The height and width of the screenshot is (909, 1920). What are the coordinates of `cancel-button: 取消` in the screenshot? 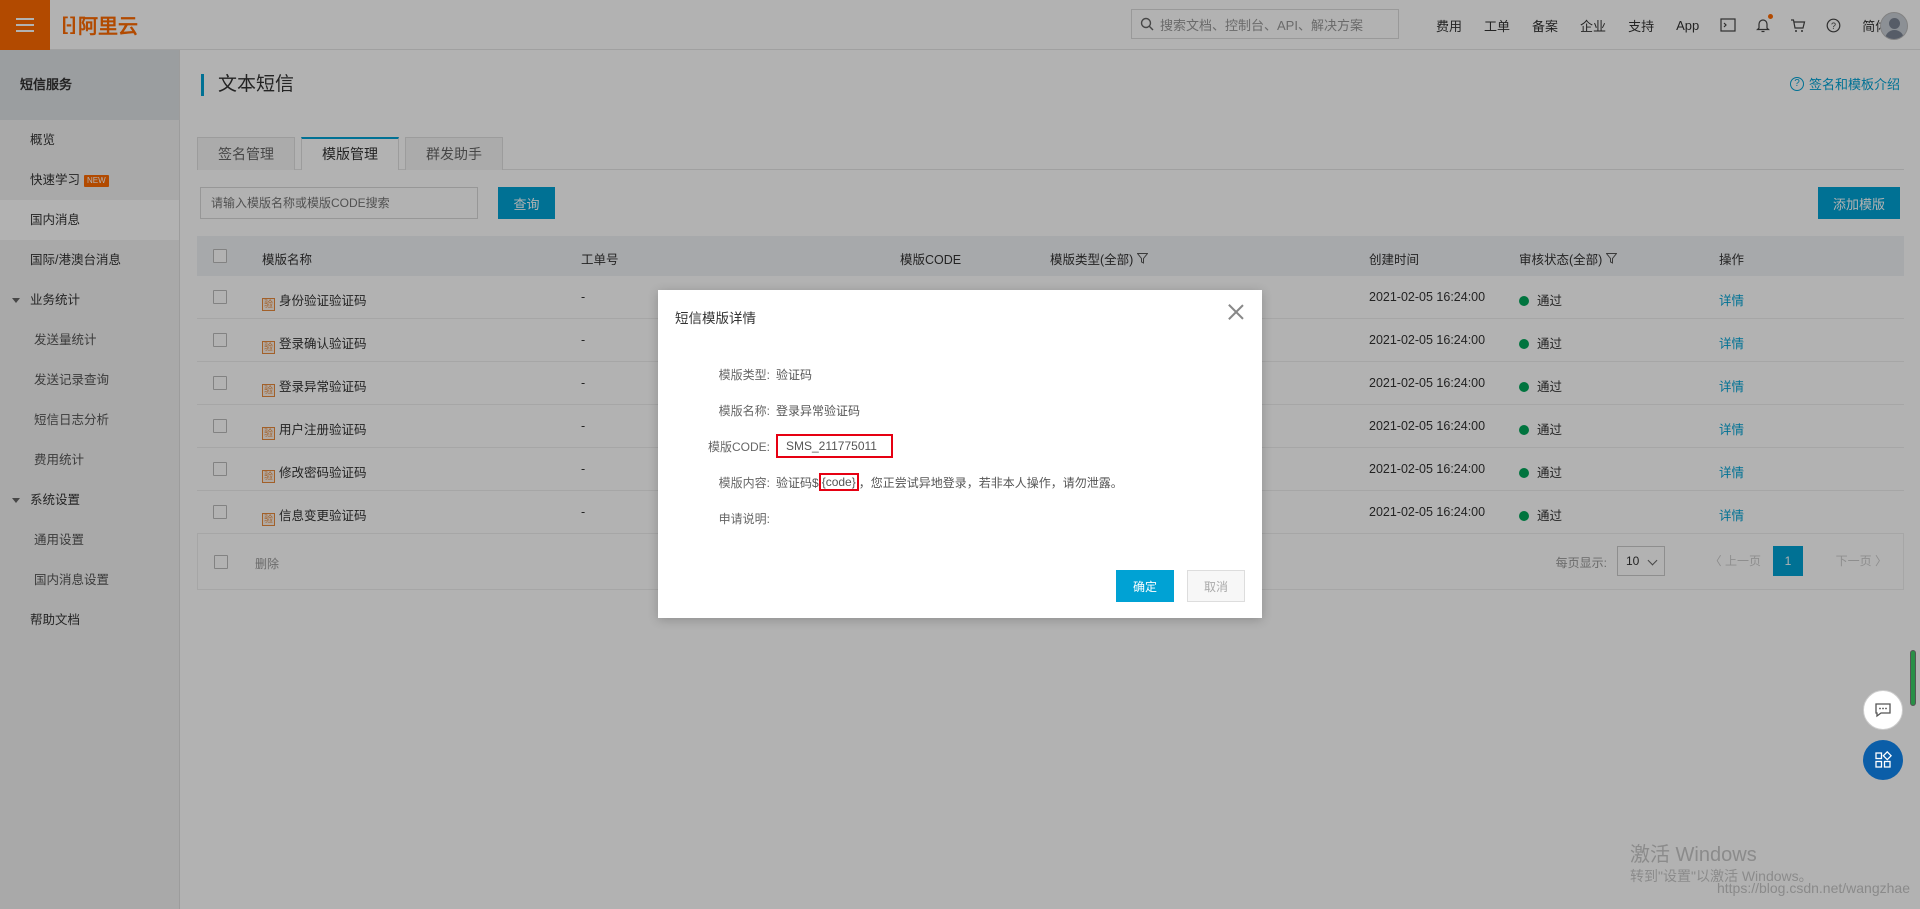 It's located at (1216, 586).